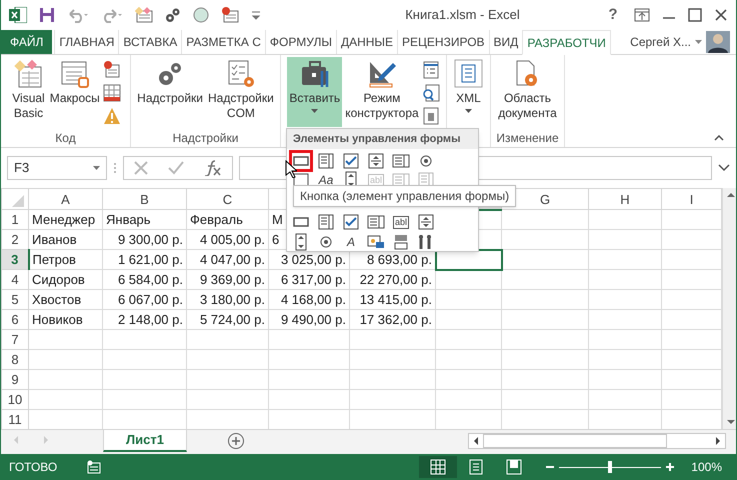 The image size is (737, 480). I want to click on caret-icon, so click(698, 42).